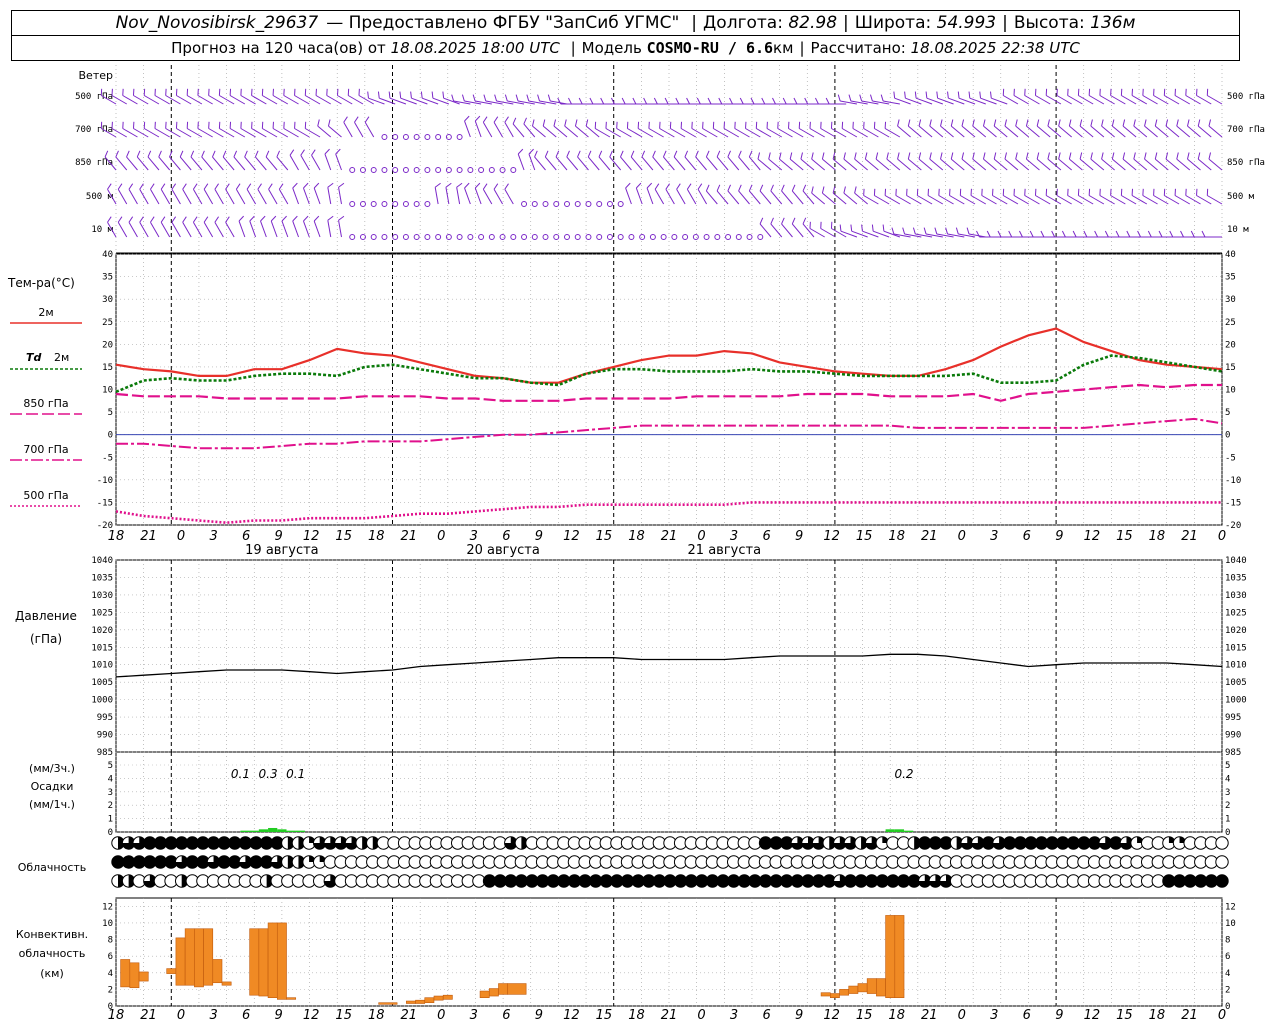 Image resolution: width=1280 pixels, height=1024 pixels. Describe the element at coordinates (896, 1015) in the screenshot. I see `x-tick-label-bottom: 18` at that location.